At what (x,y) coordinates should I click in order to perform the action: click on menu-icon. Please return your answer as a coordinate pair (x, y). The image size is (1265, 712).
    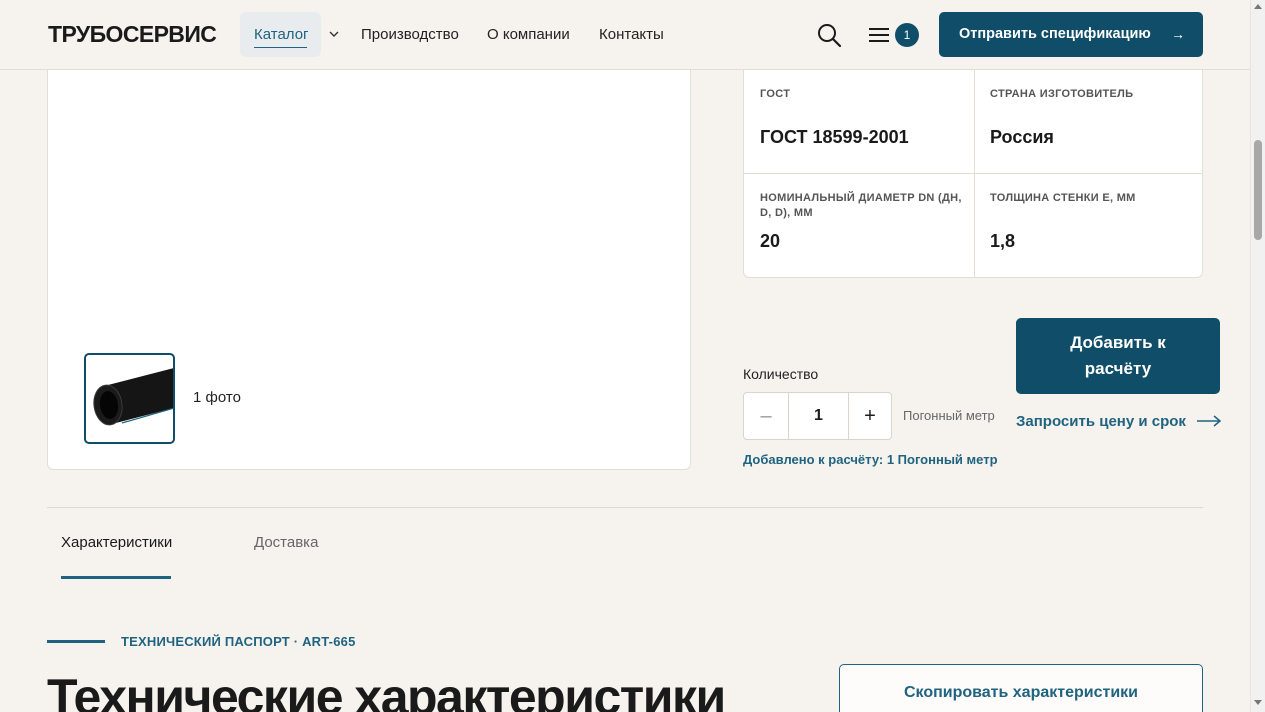
    Looking at the image, I should click on (879, 35).